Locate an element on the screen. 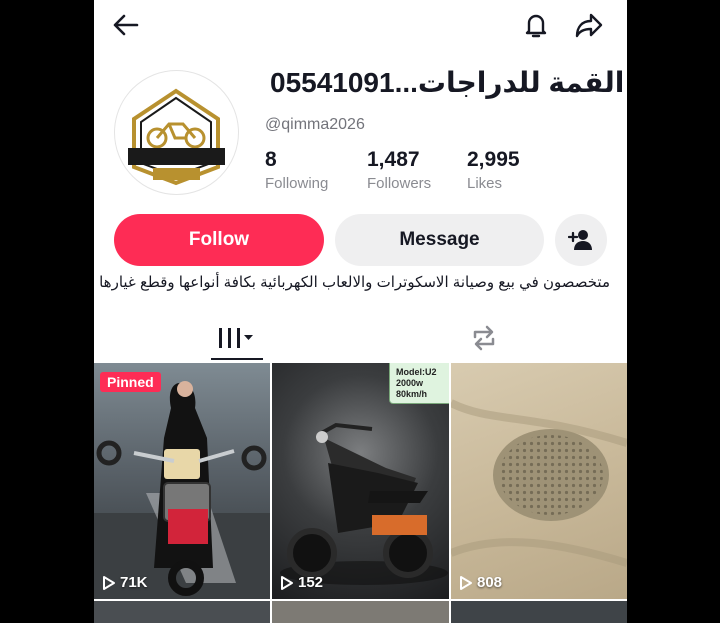  stat-likes: 2,995 Likes is located at coordinates (493, 170).